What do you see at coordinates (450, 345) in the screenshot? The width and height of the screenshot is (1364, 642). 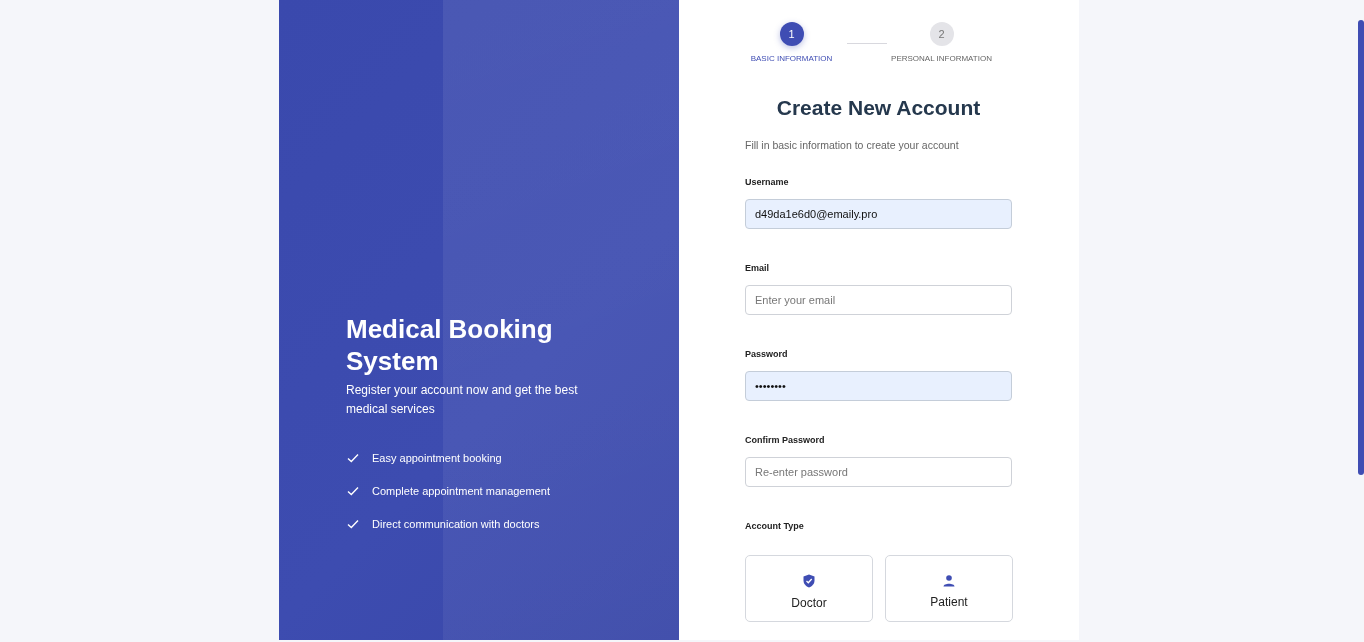 I see `heading: Medical Booking System` at bounding box center [450, 345].